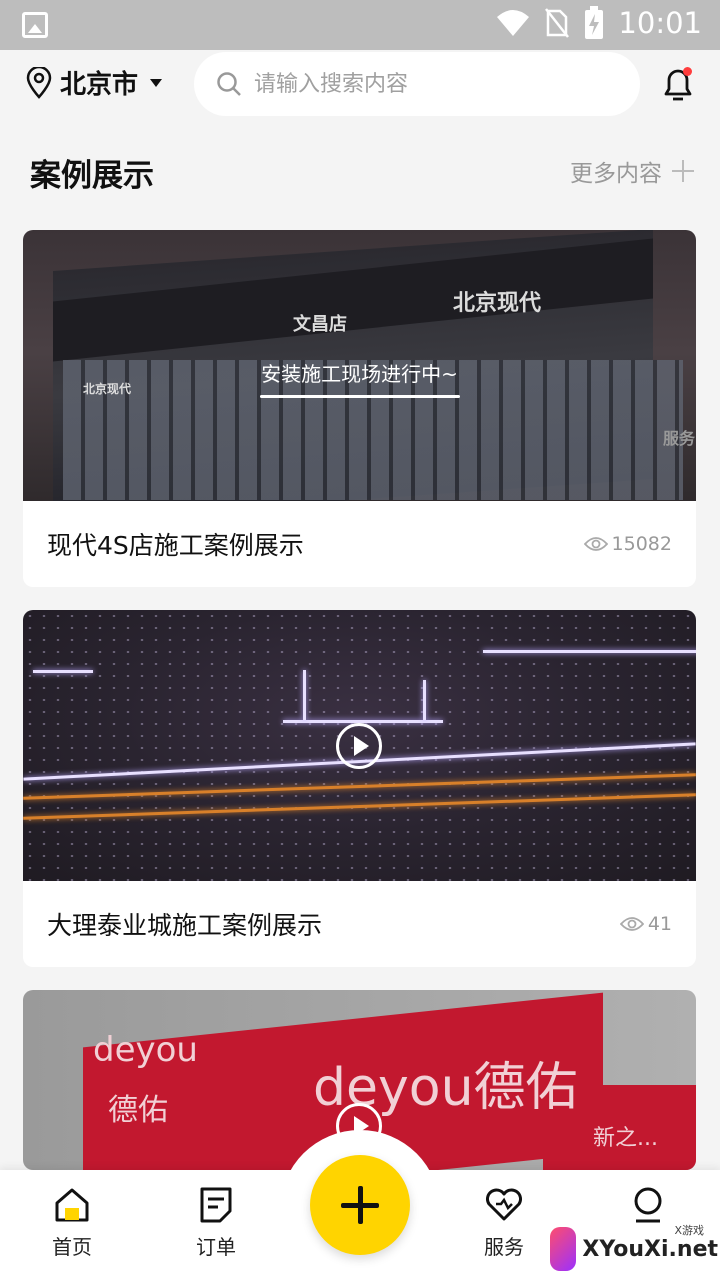 This screenshot has width=720, height=1280. Describe the element at coordinates (320, 324) in the screenshot. I see `sign-text: 文昌店` at that location.